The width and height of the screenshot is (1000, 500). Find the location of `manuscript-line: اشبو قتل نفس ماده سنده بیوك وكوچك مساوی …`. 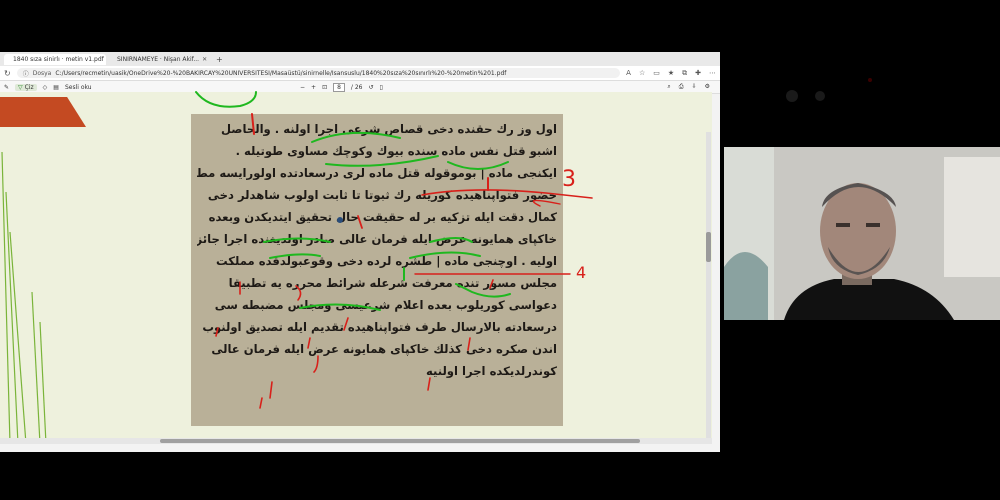

manuscript-line: اشبو قتل نفس ماده سنده بیوك وكوچك مساوی … is located at coordinates (396, 151).